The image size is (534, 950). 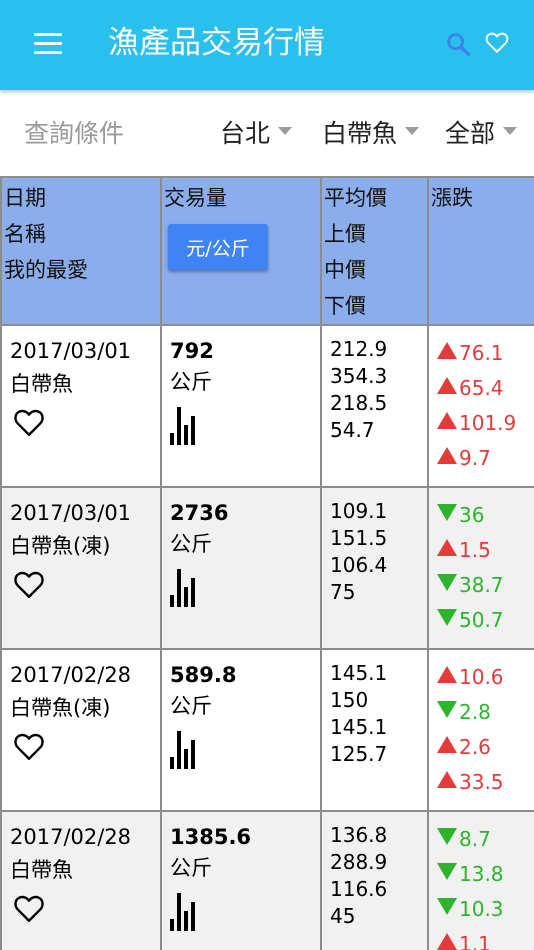 What do you see at coordinates (241, 406) in the screenshot?
I see `cell-volume: 792 公斤` at bounding box center [241, 406].